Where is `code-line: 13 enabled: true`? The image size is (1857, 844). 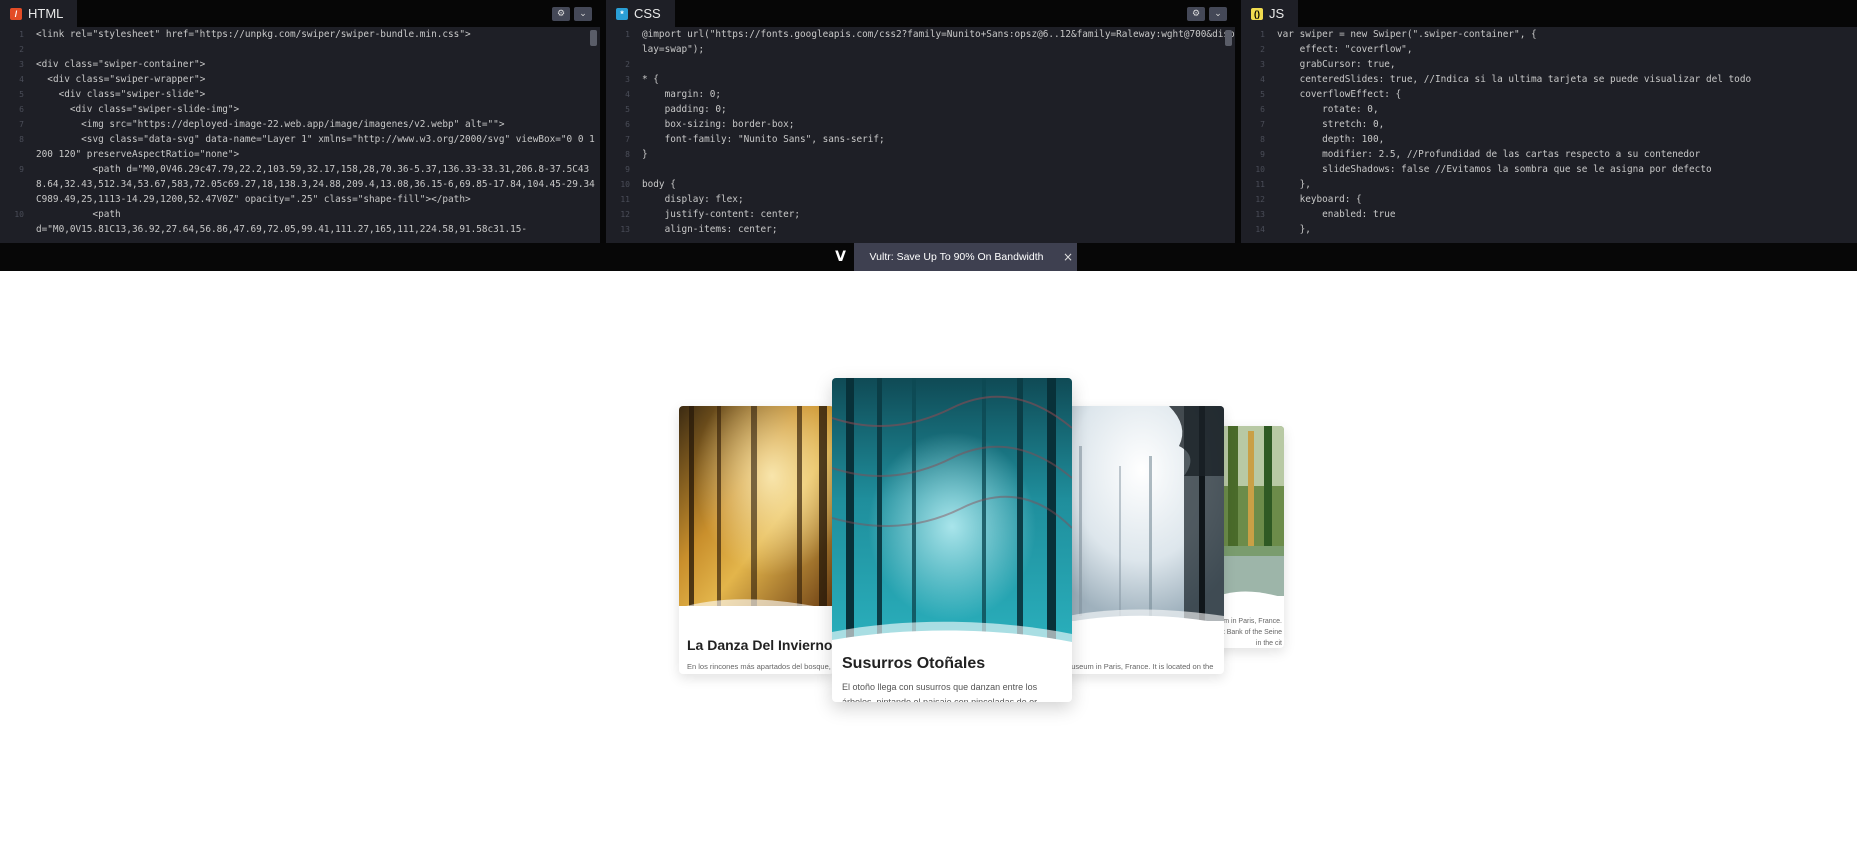
code-line: 13 enabled: true is located at coordinates (1549, 214).